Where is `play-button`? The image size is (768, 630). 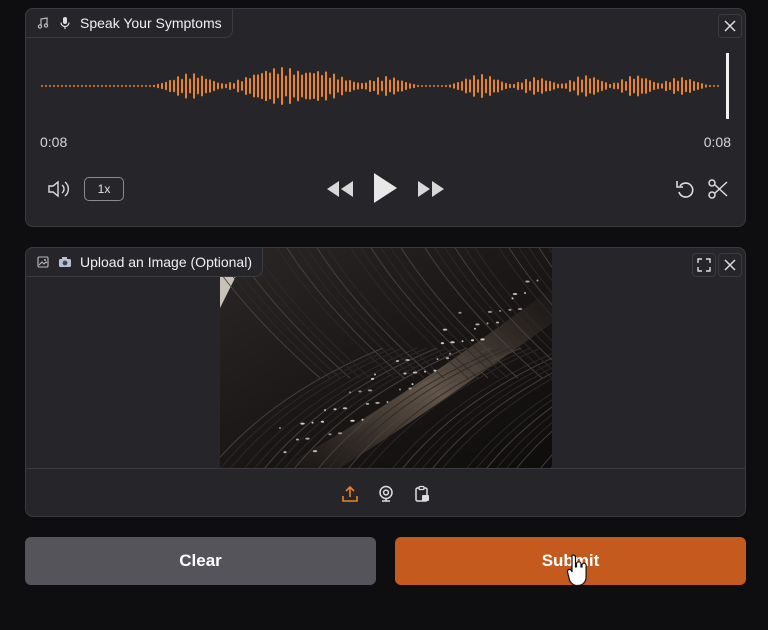
play-button is located at coordinates (385, 188).